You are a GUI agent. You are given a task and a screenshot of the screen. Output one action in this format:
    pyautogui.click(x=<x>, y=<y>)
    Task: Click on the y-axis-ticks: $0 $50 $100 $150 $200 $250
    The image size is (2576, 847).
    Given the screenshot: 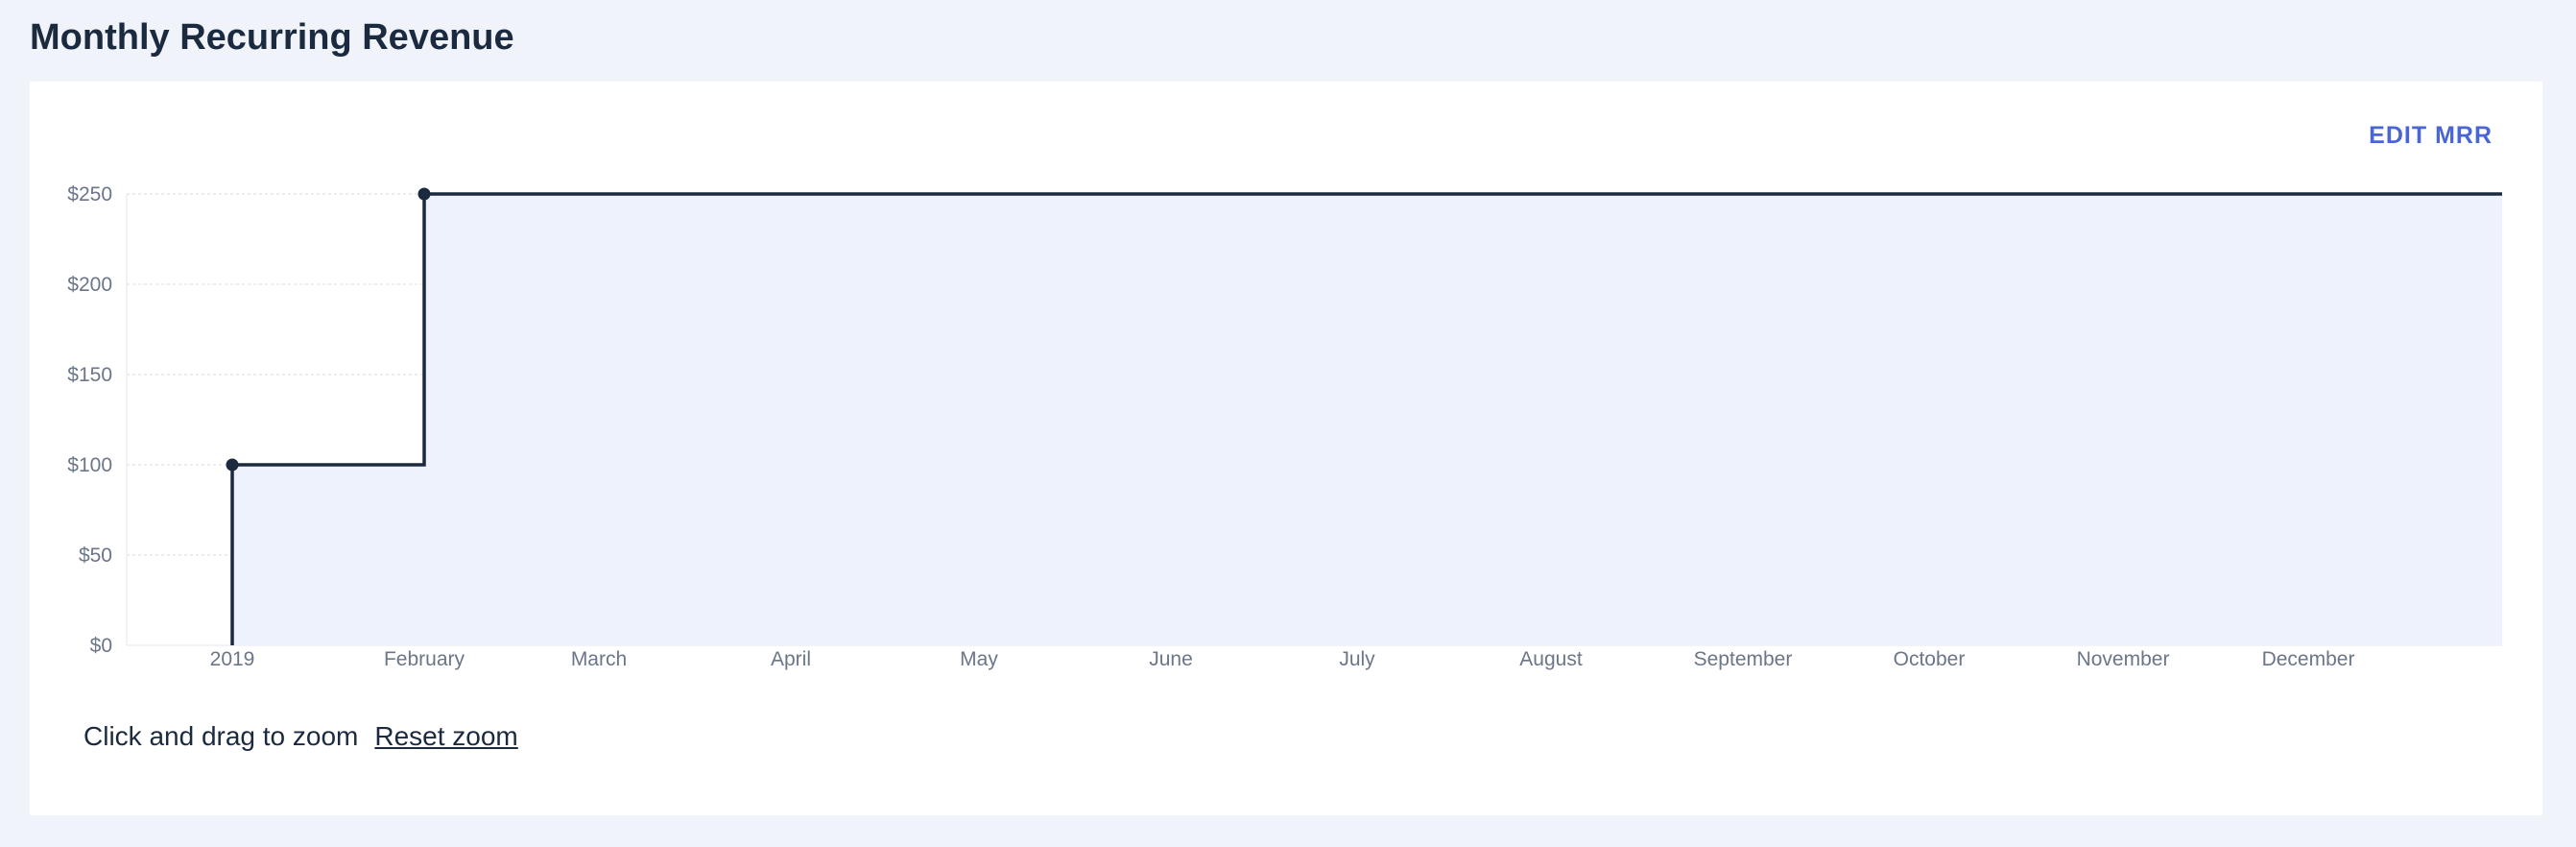 What is the action you would take?
    pyautogui.click(x=89, y=420)
    